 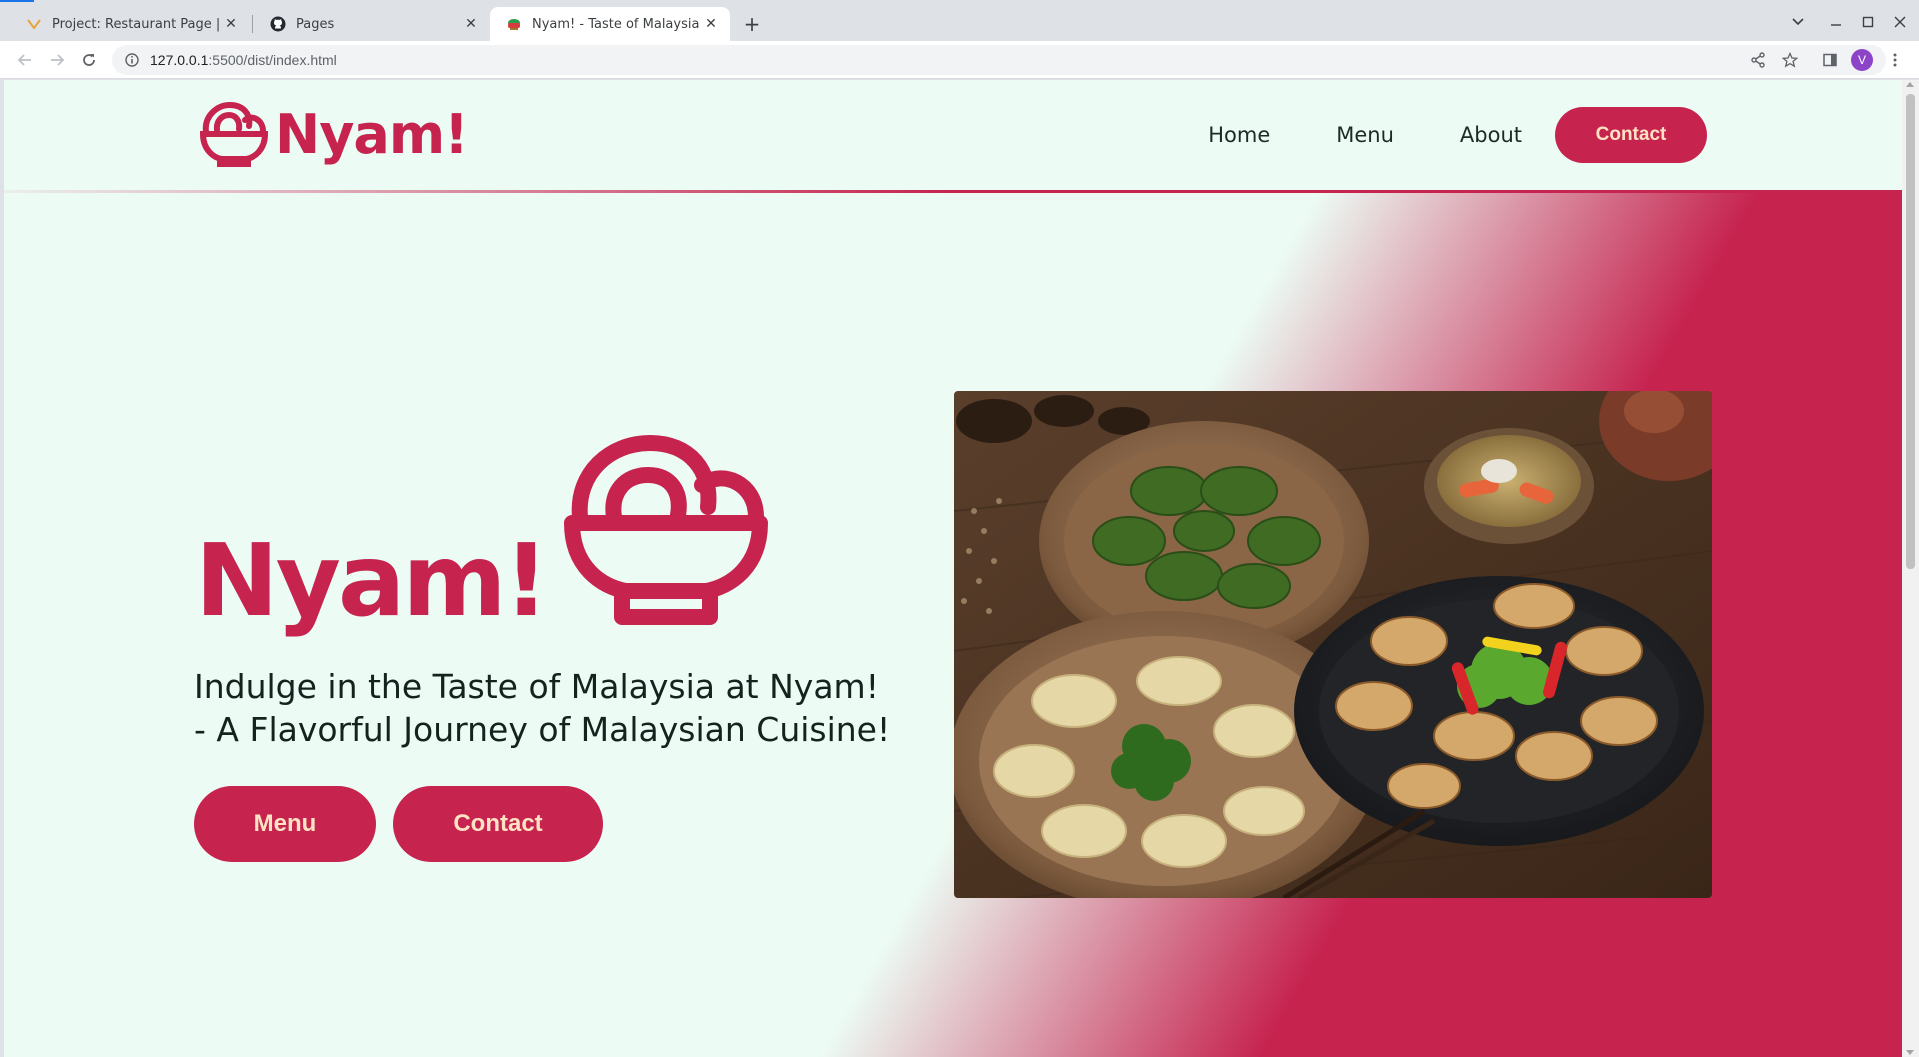 I want to click on maximize-button, so click(x=1868, y=22).